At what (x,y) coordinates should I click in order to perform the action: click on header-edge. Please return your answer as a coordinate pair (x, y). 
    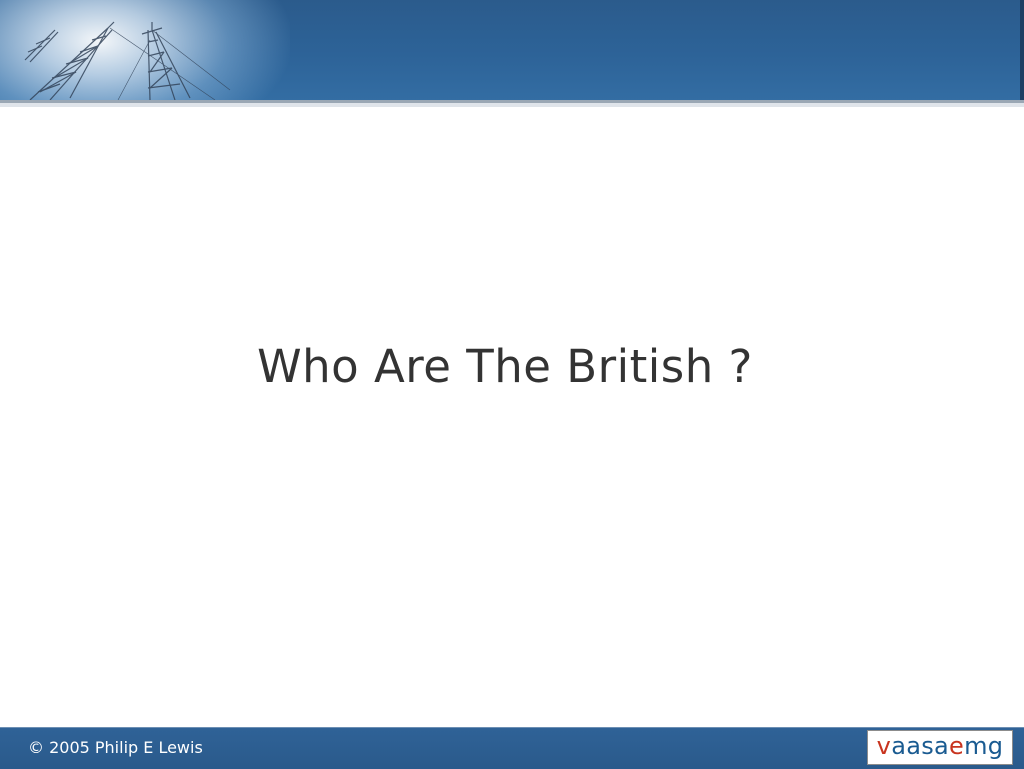
    Looking at the image, I should click on (1022, 52).